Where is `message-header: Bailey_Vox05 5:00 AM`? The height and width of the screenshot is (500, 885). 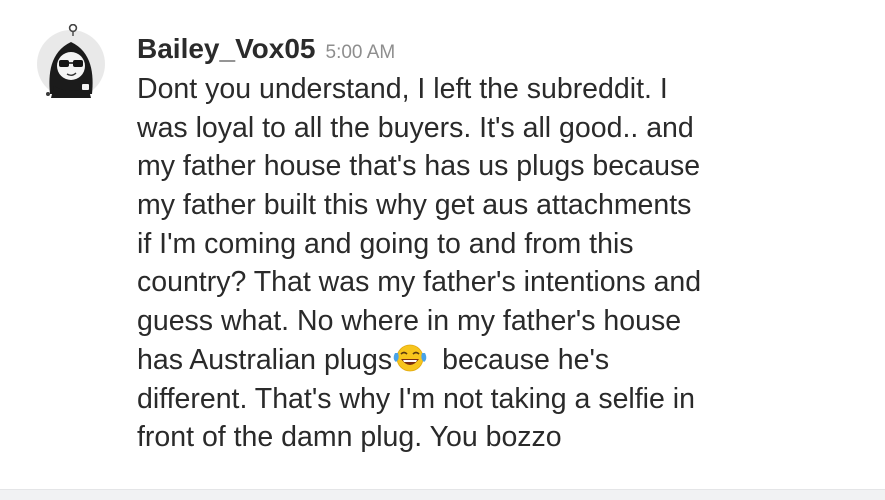 message-header: Bailey_Vox05 5:00 AM is located at coordinates (266, 50).